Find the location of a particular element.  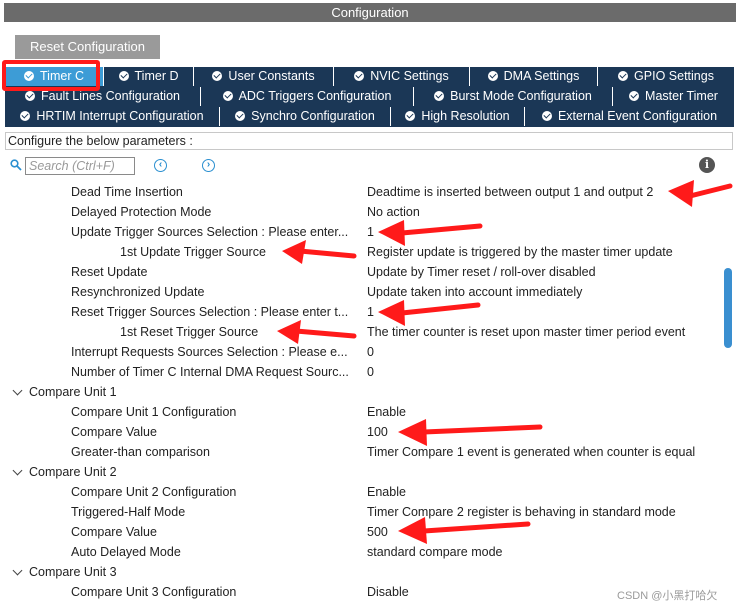

param-label: Triggered-Half Mode is located at coordinates (128, 512).